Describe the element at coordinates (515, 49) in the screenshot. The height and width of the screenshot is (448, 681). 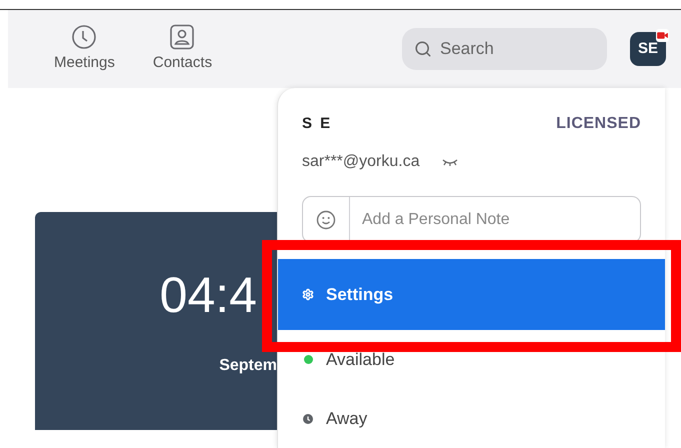
I see `search-input: Search` at that location.